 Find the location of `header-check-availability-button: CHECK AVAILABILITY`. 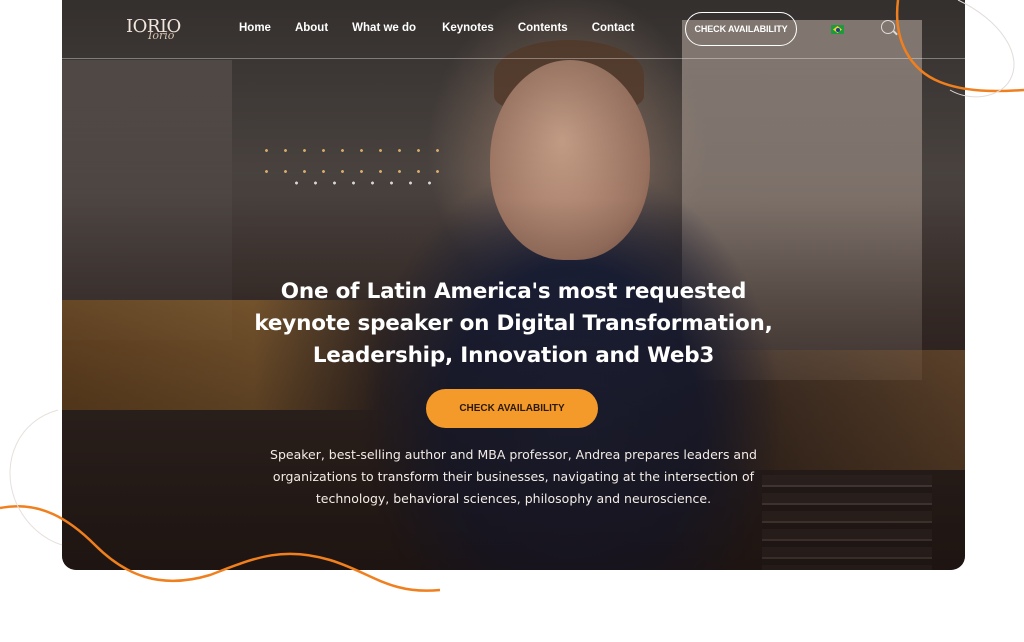

header-check-availability-button: CHECK AVAILABILITY is located at coordinates (741, 29).